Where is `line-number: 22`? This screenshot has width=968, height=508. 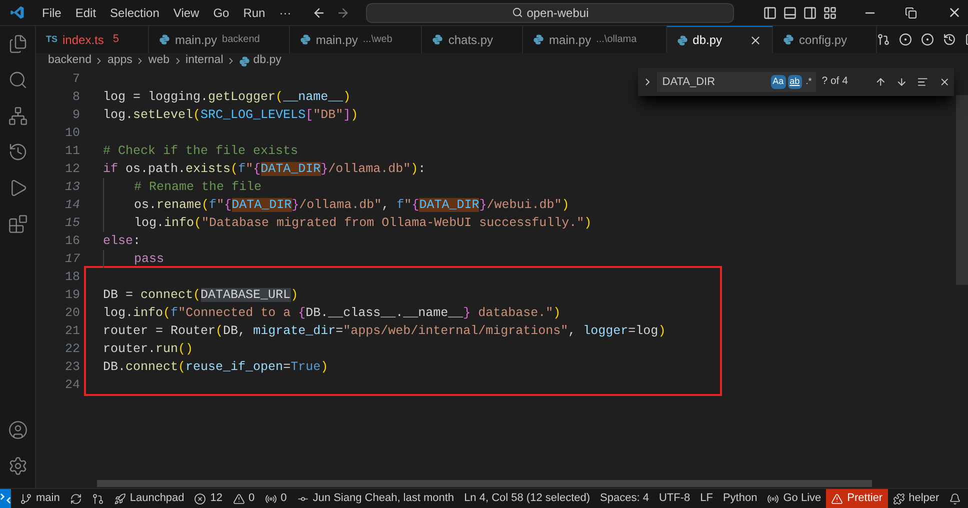
line-number: 22 is located at coordinates (72, 349).